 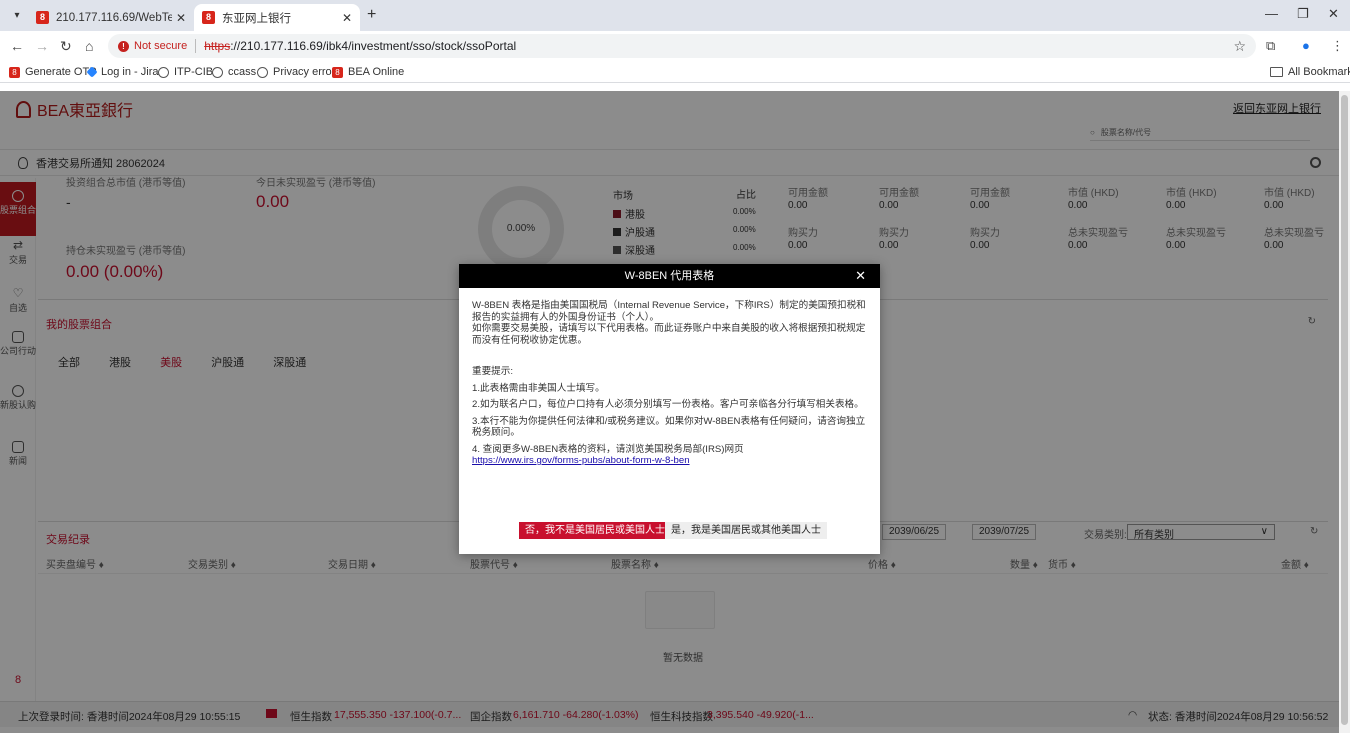 I want to click on restore-icon: ❐, so click(x=1303, y=14).